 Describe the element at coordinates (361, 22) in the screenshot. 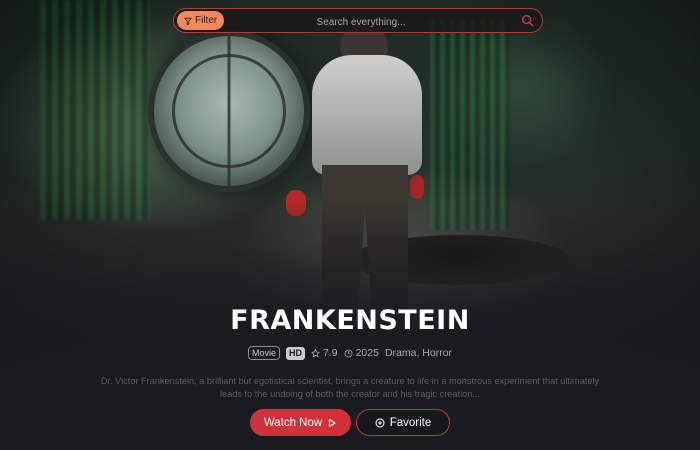

I see `search-input` at that location.